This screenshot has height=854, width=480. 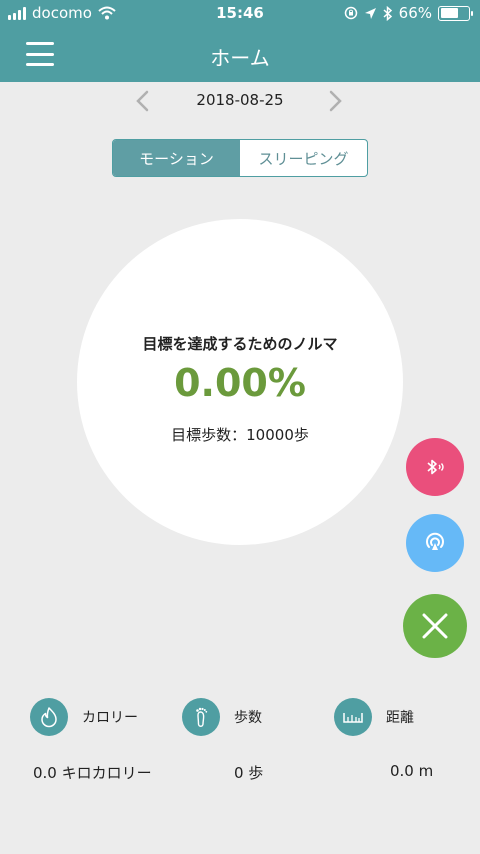 I want to click on footprint-icon, so click(x=201, y=717).